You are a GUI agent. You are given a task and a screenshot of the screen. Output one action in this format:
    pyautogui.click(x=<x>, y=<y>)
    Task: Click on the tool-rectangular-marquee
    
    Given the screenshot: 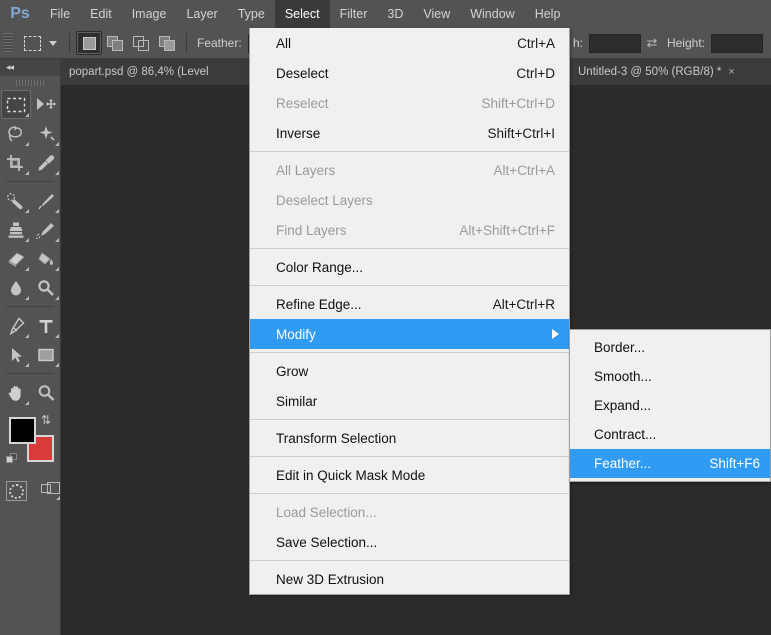 What is the action you would take?
    pyautogui.click(x=16, y=104)
    